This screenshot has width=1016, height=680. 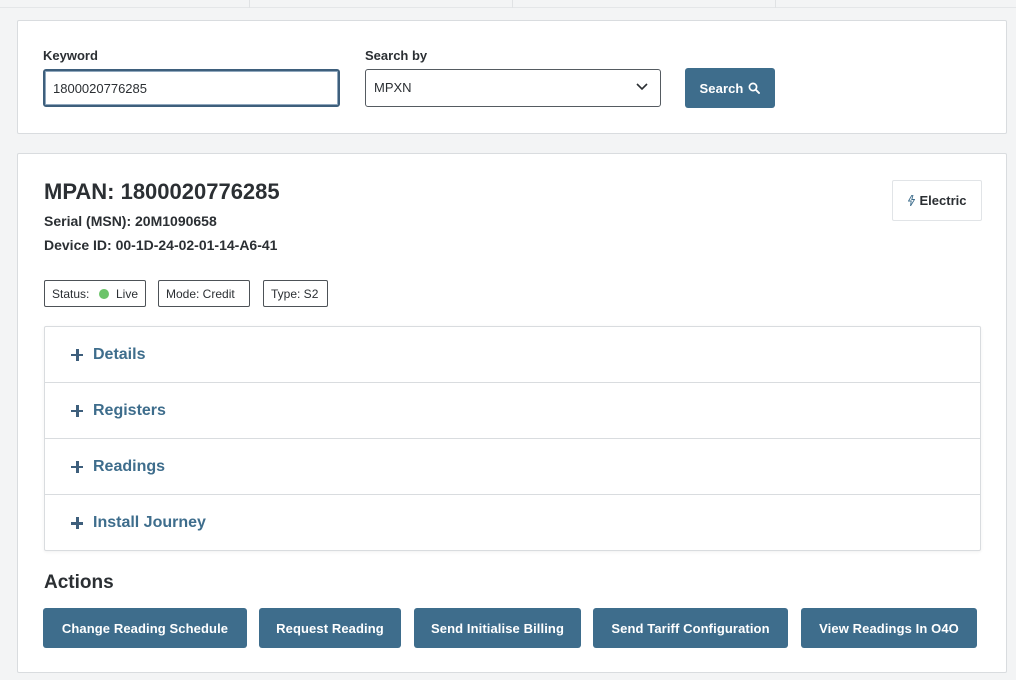 I want to click on top-strip, so click(x=508, y=4).